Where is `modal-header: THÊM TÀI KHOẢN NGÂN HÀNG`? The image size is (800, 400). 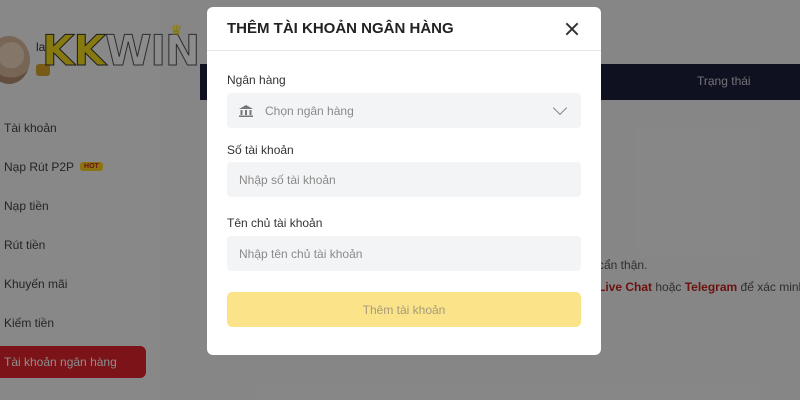
modal-header: THÊM TÀI KHOẢN NGÂN HÀNG is located at coordinates (404, 29).